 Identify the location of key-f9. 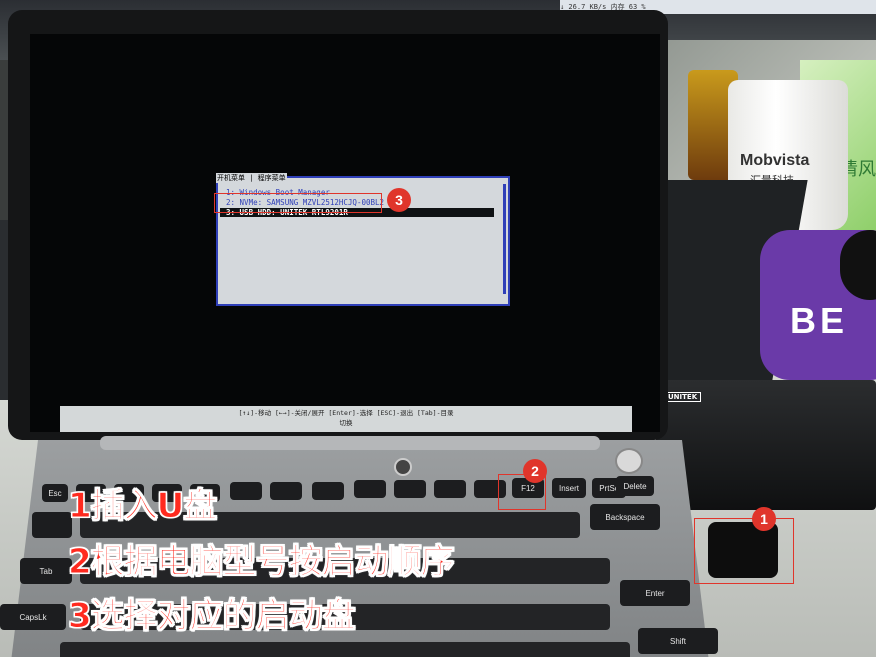
(410, 489).